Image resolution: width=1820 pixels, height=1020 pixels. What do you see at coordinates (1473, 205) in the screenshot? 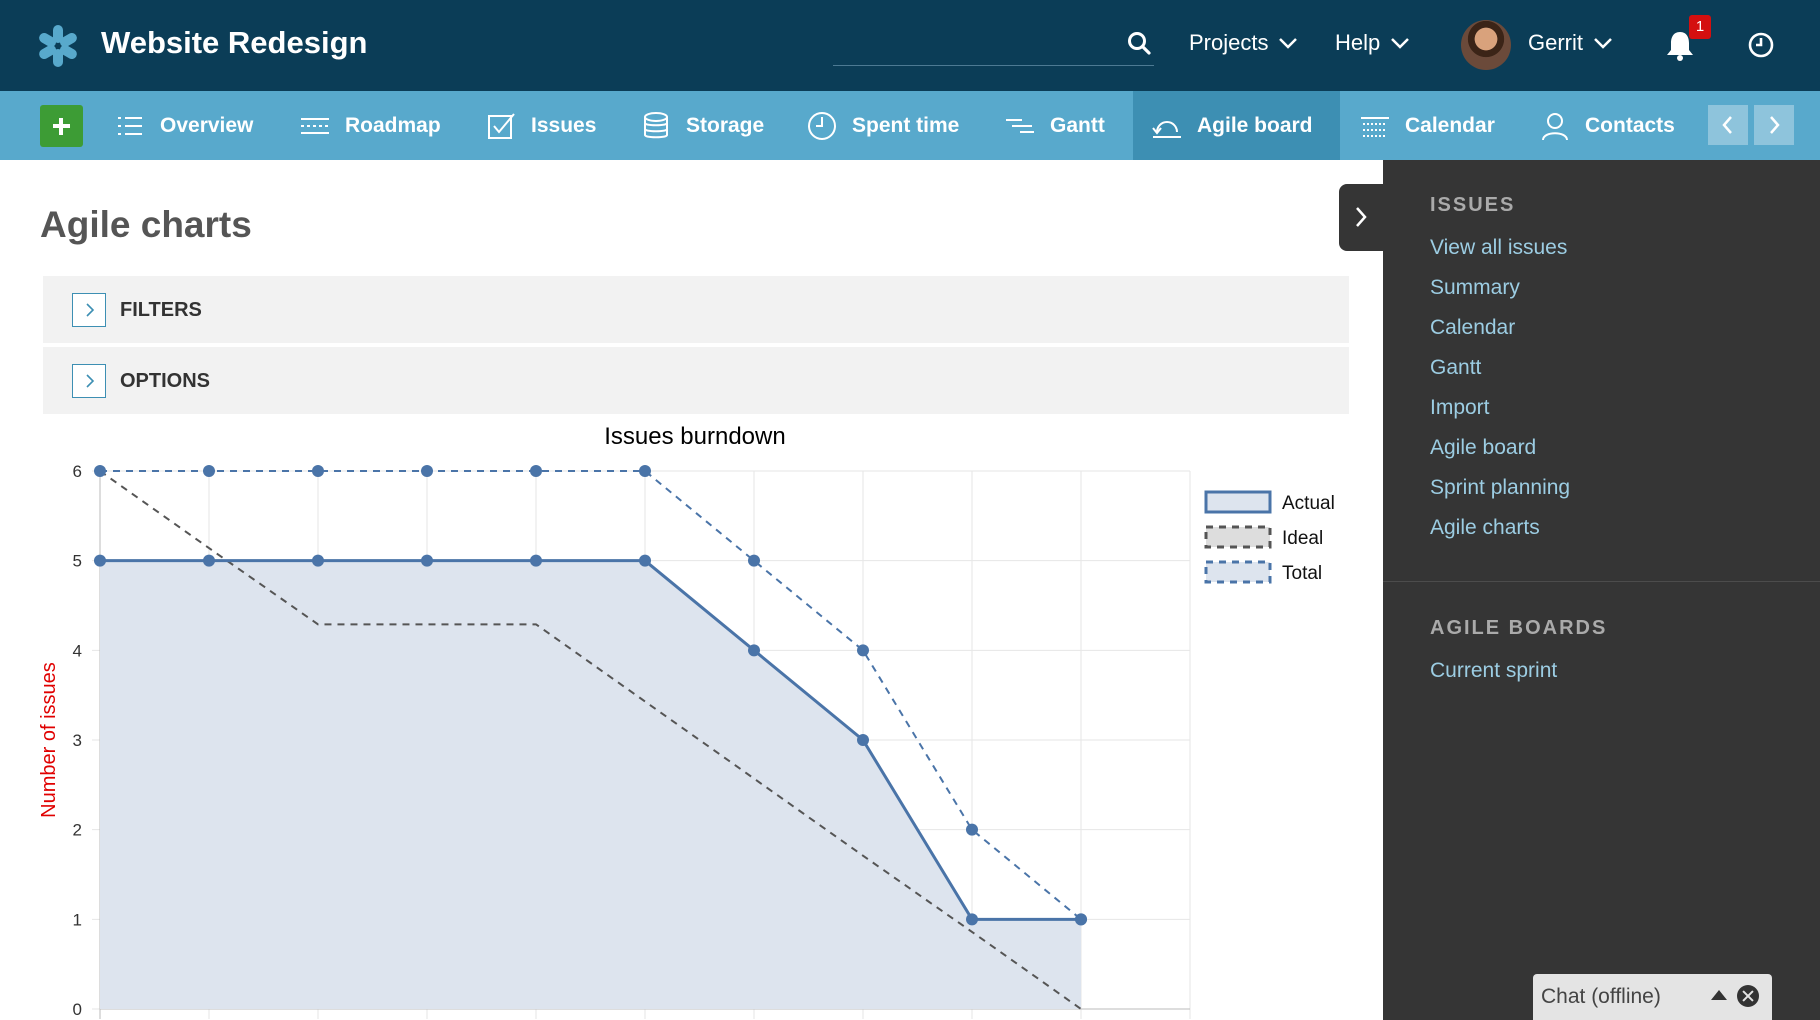
I see `sidebar-heading-issues: ISSUES` at bounding box center [1473, 205].